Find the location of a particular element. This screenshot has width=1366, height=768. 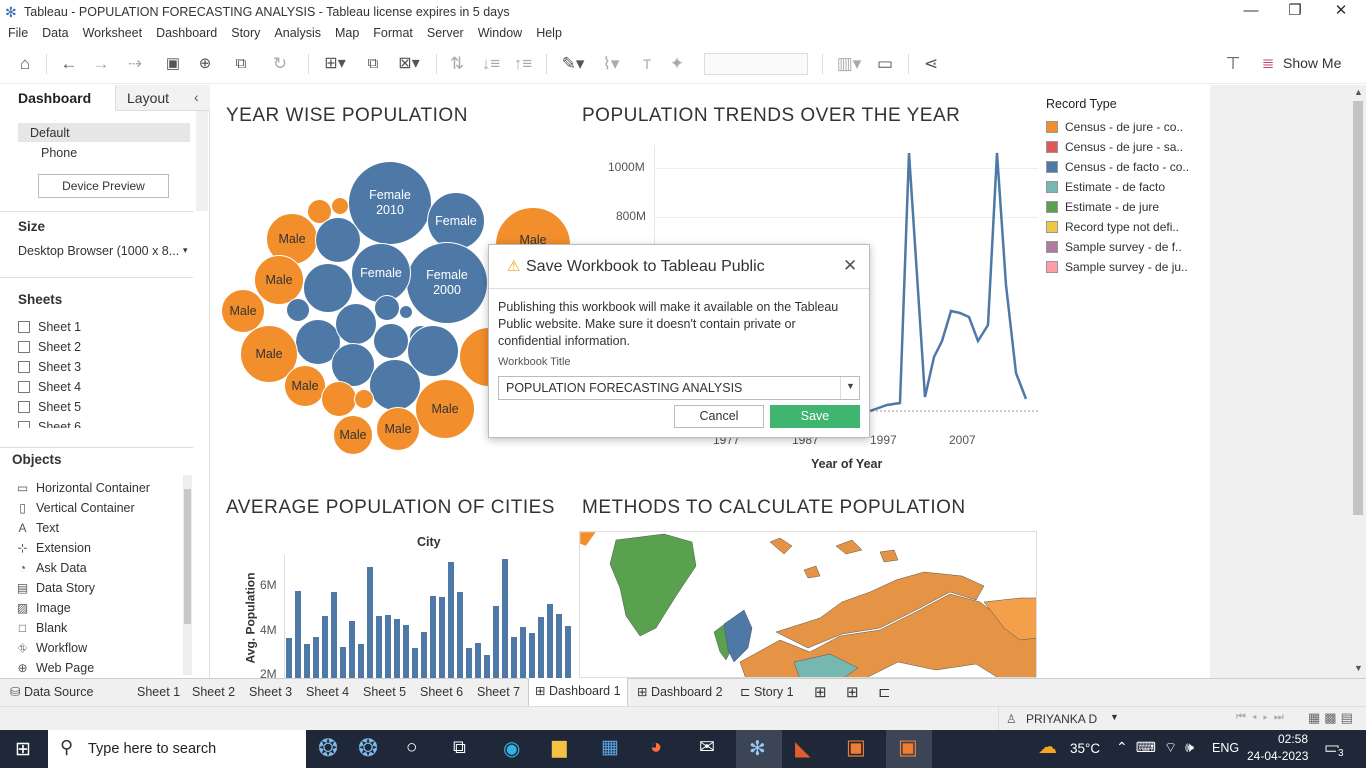

firefox-icon: ◕ is located at coordinates (656, 747).